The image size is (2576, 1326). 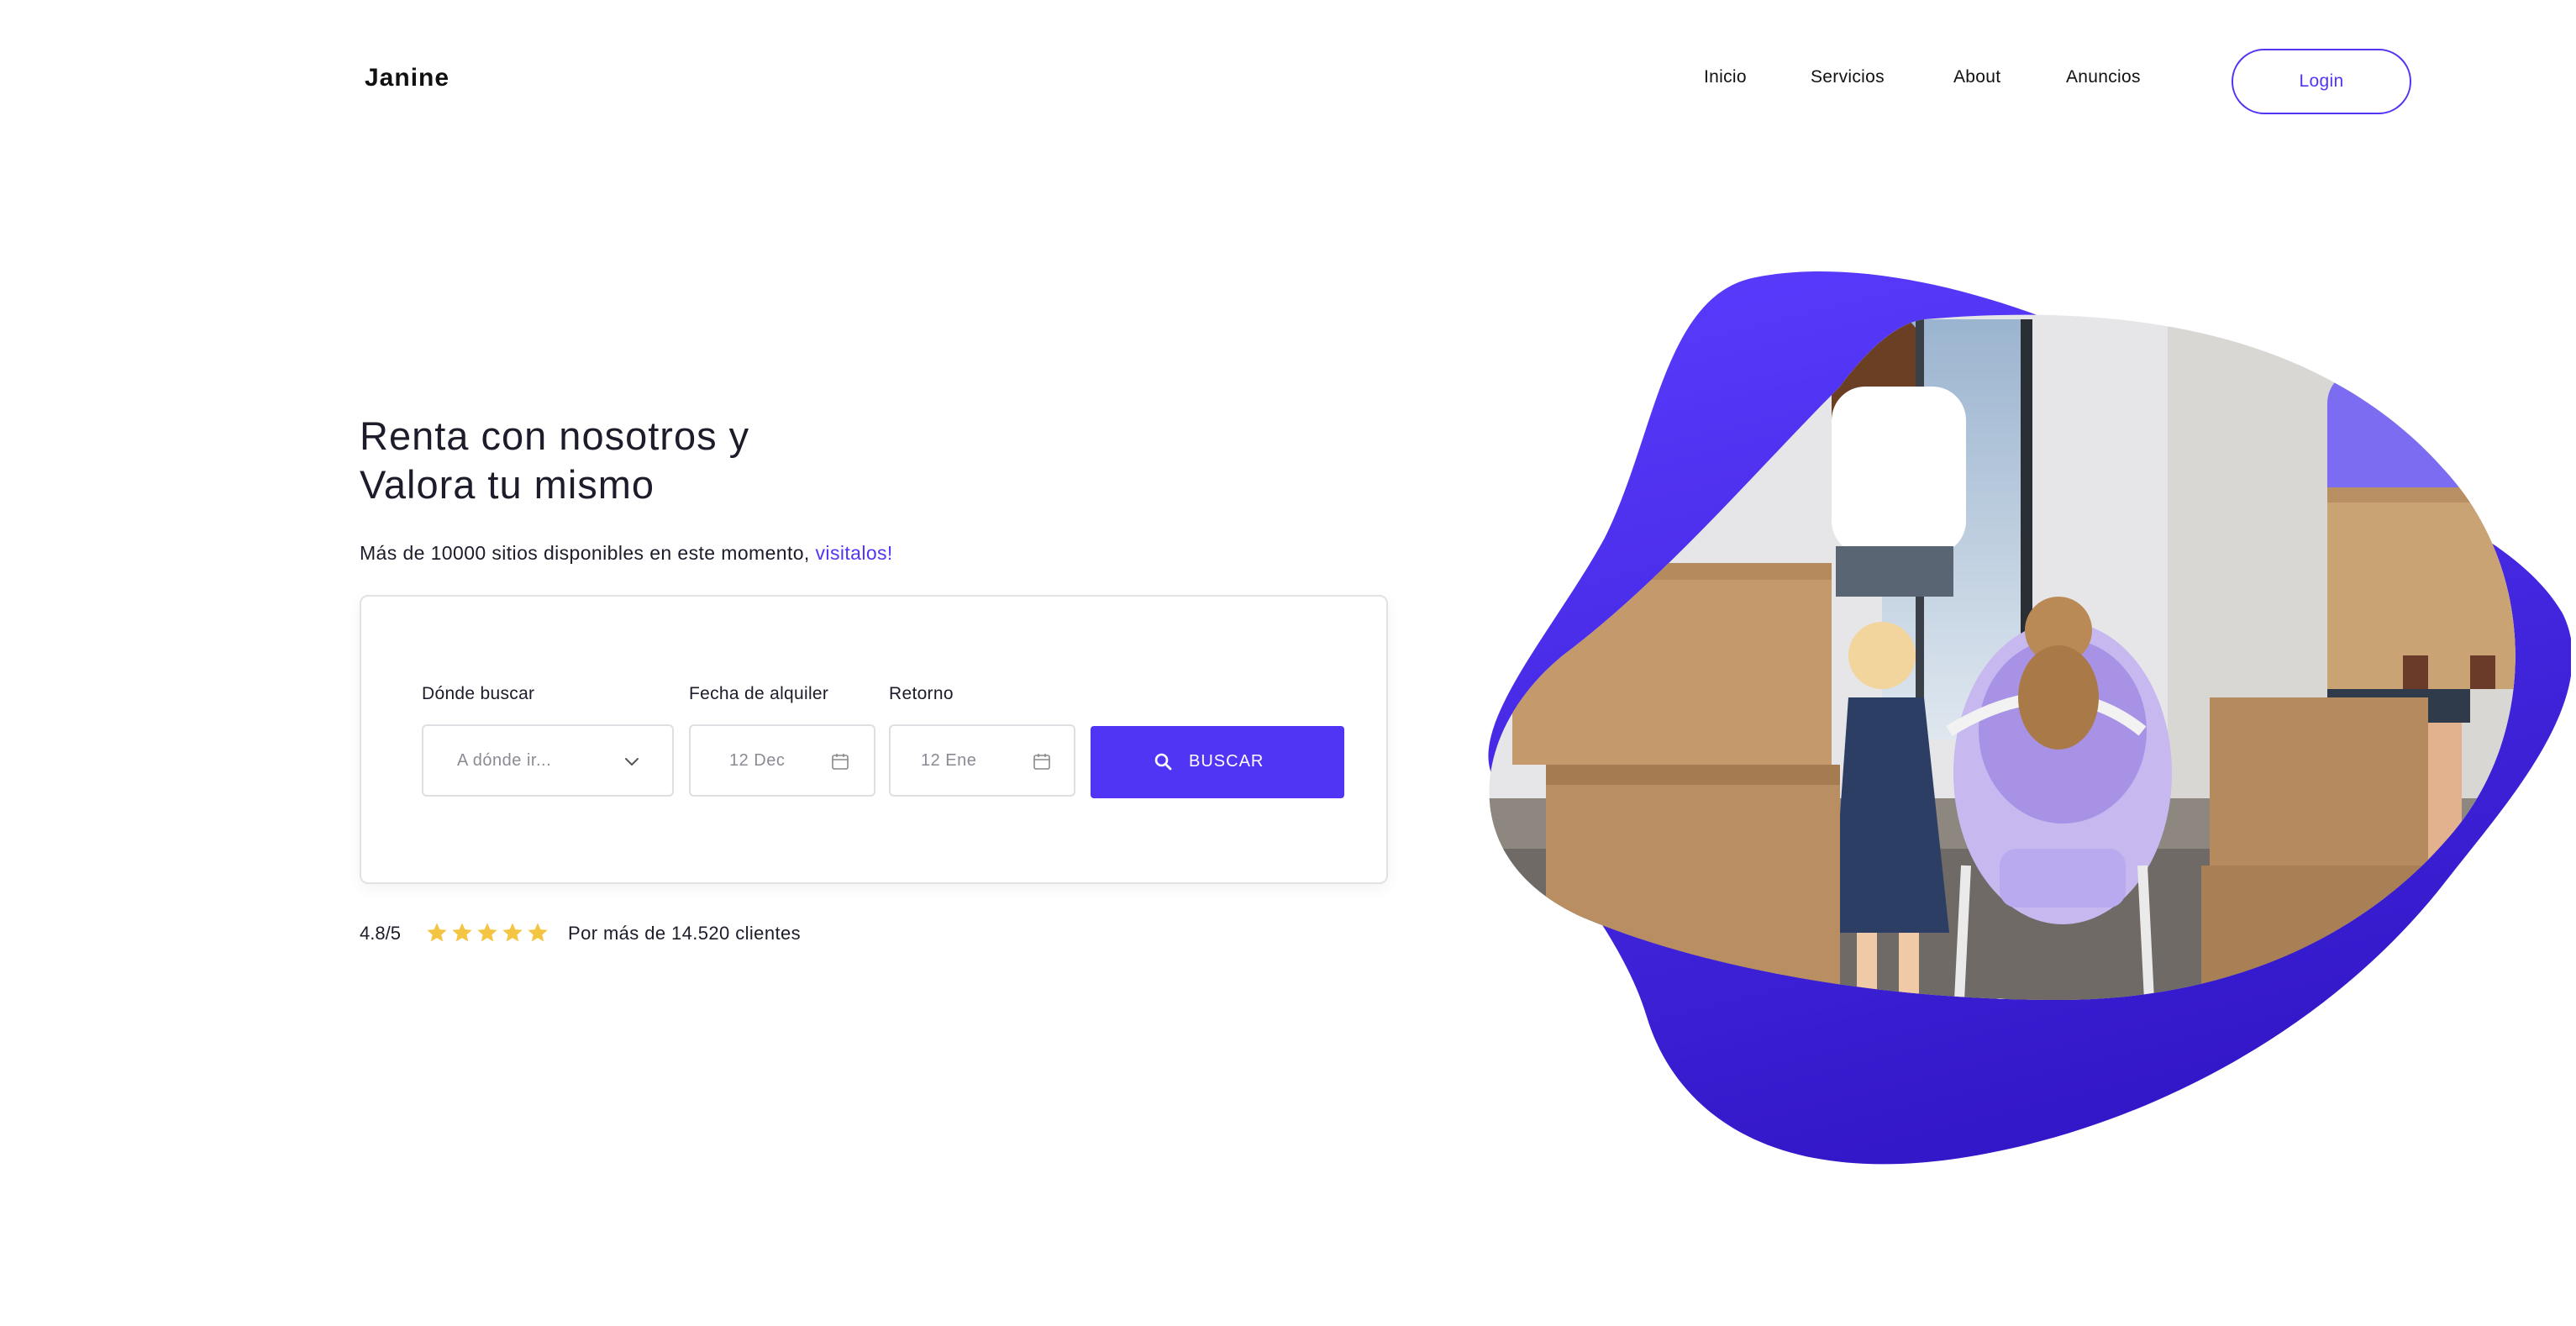 I want to click on where-label: Dónde buscar, so click(x=478, y=693).